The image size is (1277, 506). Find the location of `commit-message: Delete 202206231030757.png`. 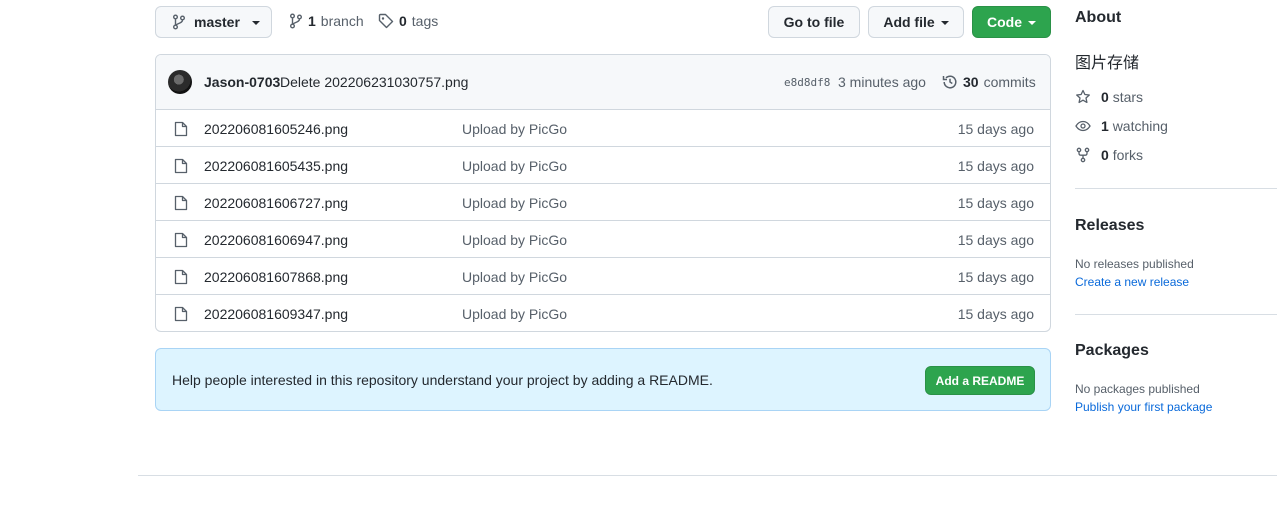

commit-message: Delete 202206231030757.png is located at coordinates (374, 82).